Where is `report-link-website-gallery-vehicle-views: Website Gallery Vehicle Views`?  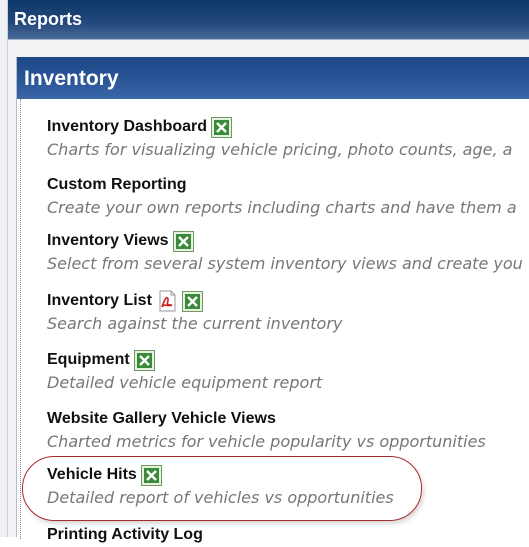 report-link-website-gallery-vehicle-views: Website Gallery Vehicle Views is located at coordinates (161, 419).